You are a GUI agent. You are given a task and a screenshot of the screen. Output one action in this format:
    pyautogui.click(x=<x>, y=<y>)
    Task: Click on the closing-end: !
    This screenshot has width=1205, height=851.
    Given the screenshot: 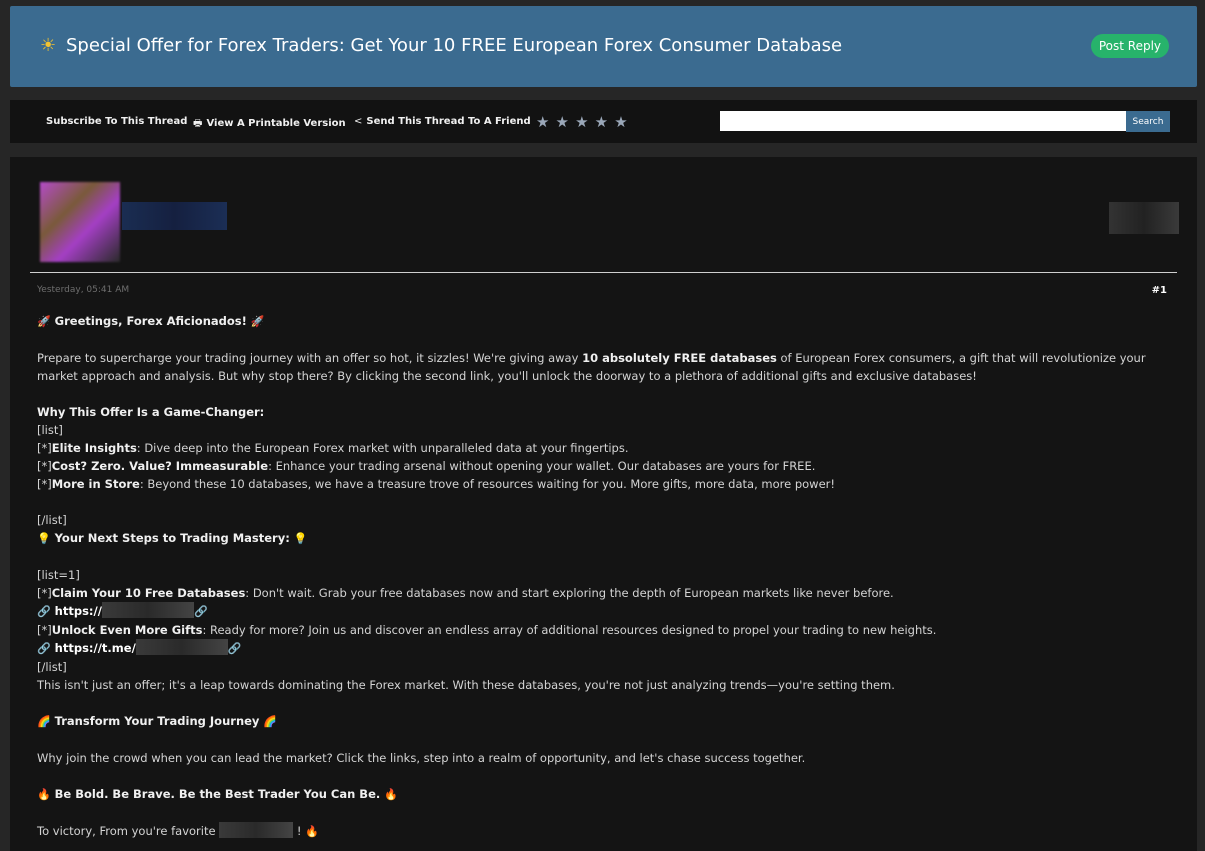 What is the action you would take?
    pyautogui.click(x=299, y=831)
    